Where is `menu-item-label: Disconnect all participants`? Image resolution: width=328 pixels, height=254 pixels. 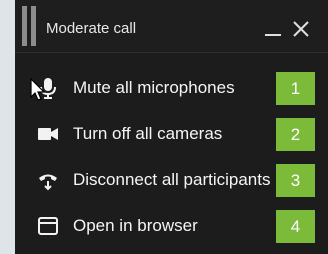
menu-item-label: Disconnect all participants is located at coordinates (172, 179).